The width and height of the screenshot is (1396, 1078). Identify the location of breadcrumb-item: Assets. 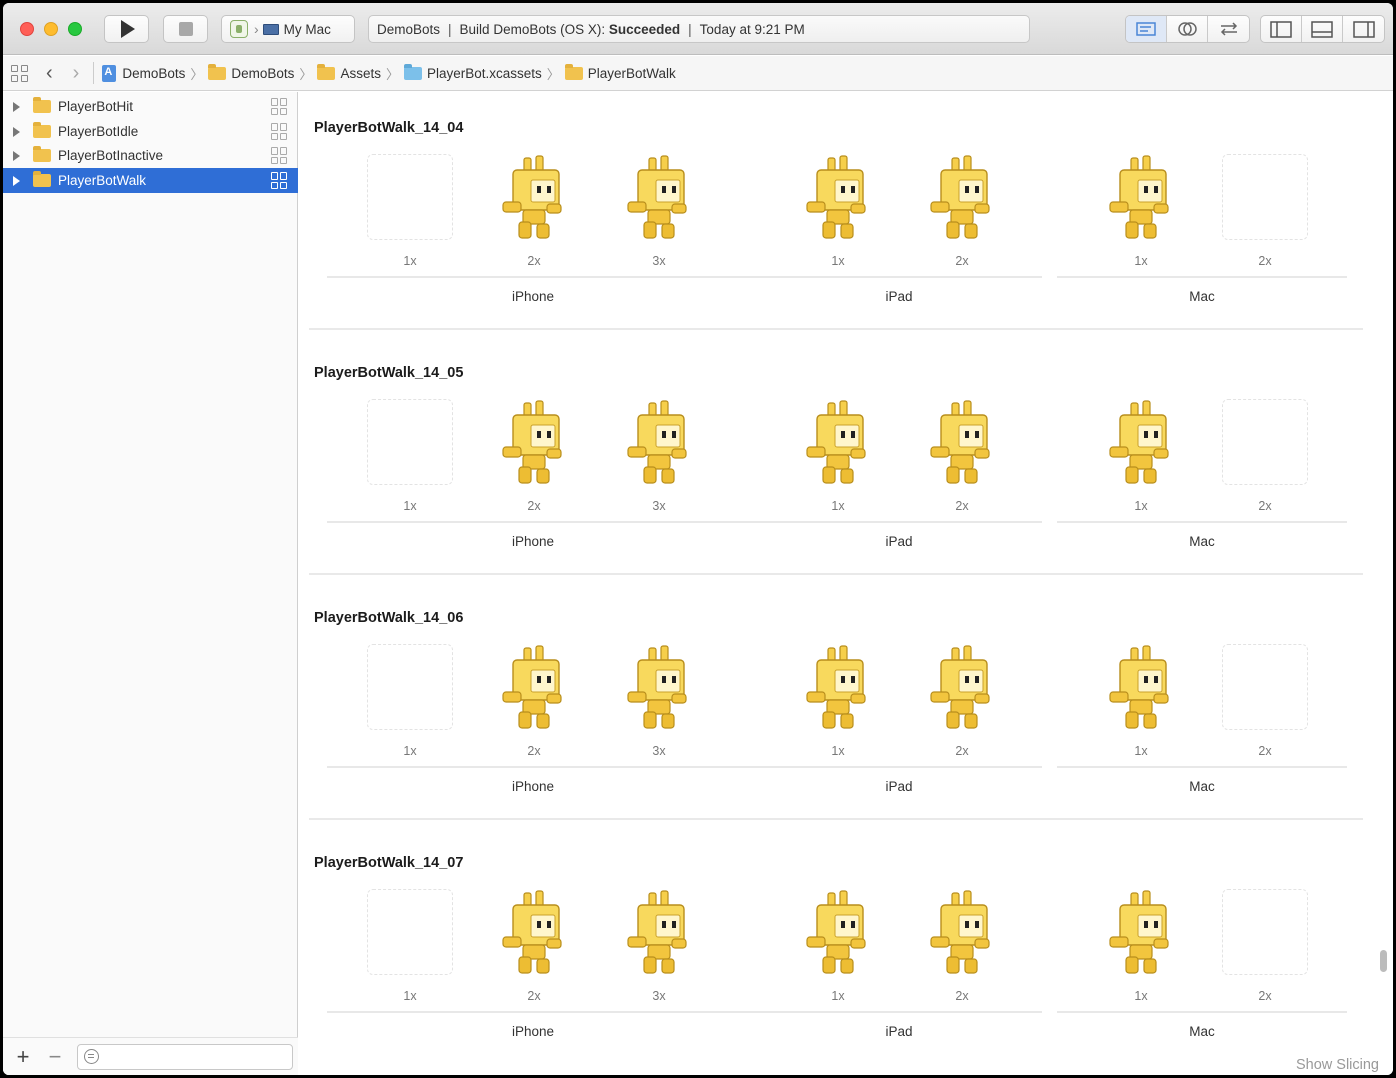
(360, 73).